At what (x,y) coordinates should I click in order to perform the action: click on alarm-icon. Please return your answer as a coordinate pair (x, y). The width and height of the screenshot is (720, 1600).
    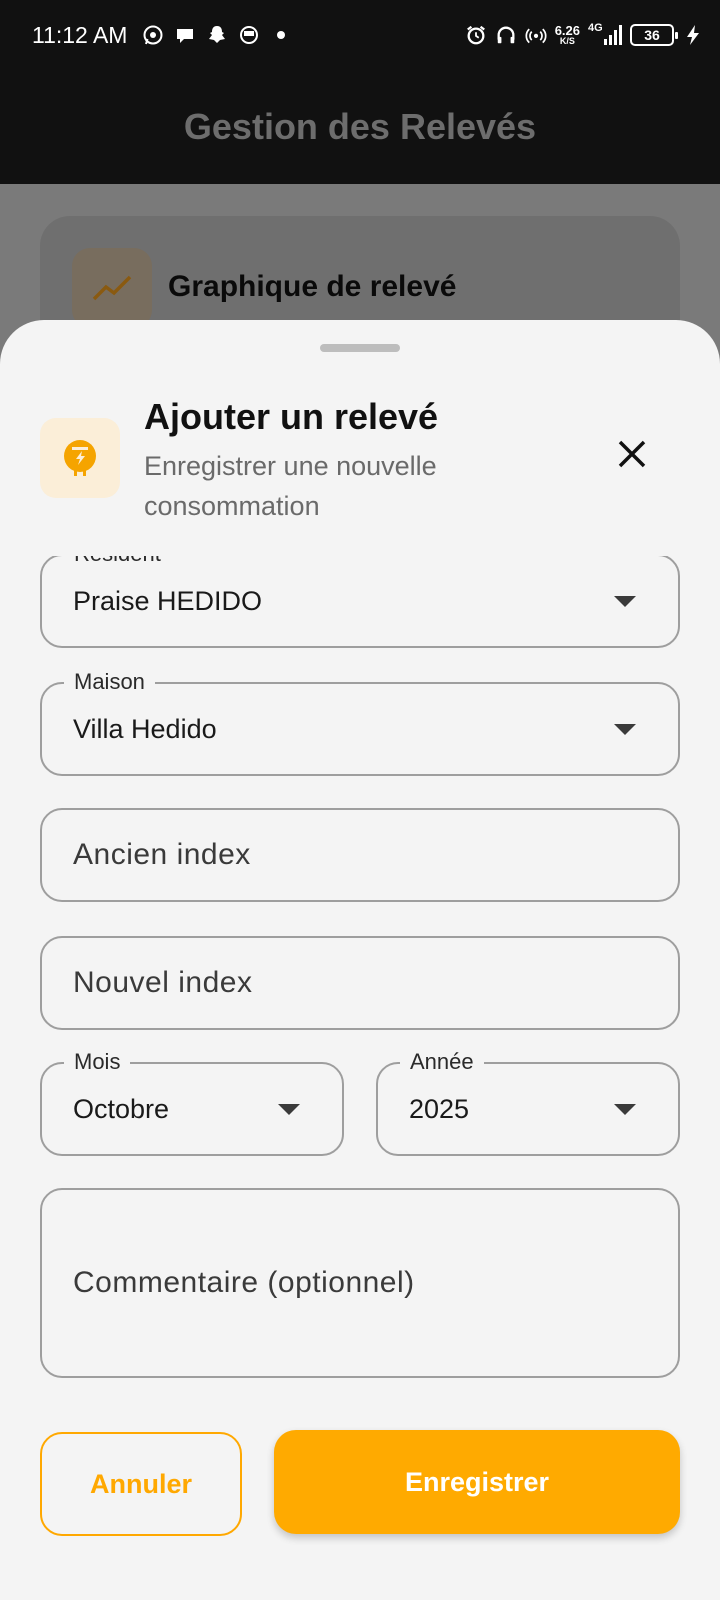
    Looking at the image, I should click on (476, 35).